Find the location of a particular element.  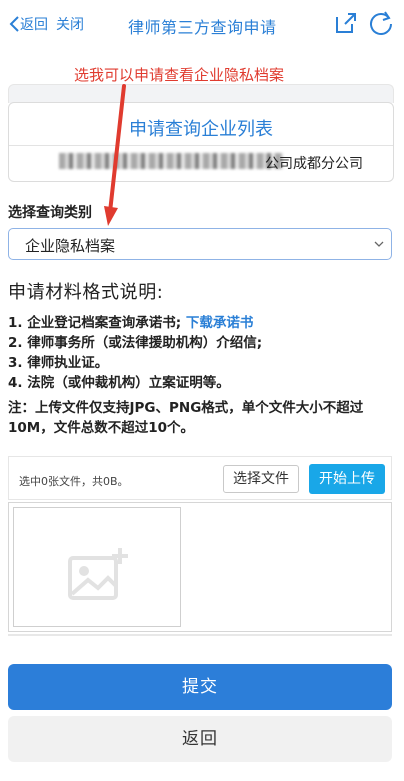

close-link: 关闭 is located at coordinates (70, 24).